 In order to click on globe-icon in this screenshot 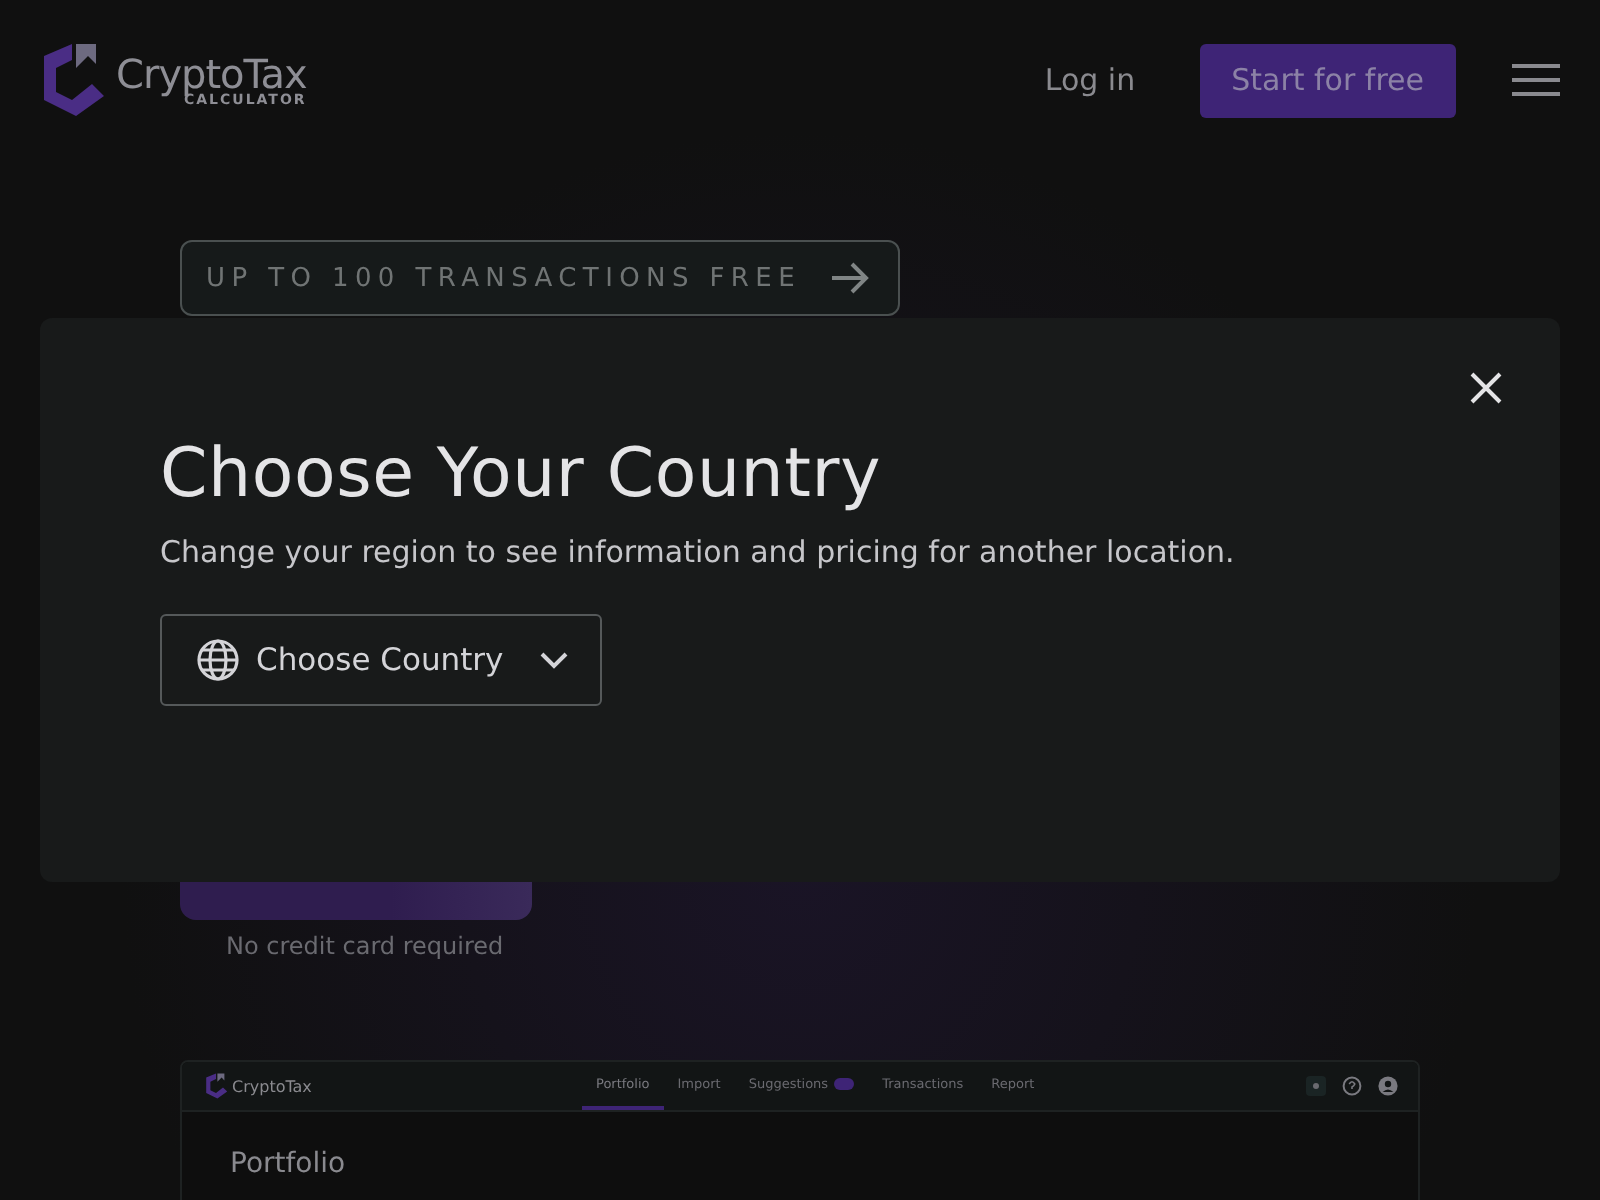, I will do `click(218, 660)`.